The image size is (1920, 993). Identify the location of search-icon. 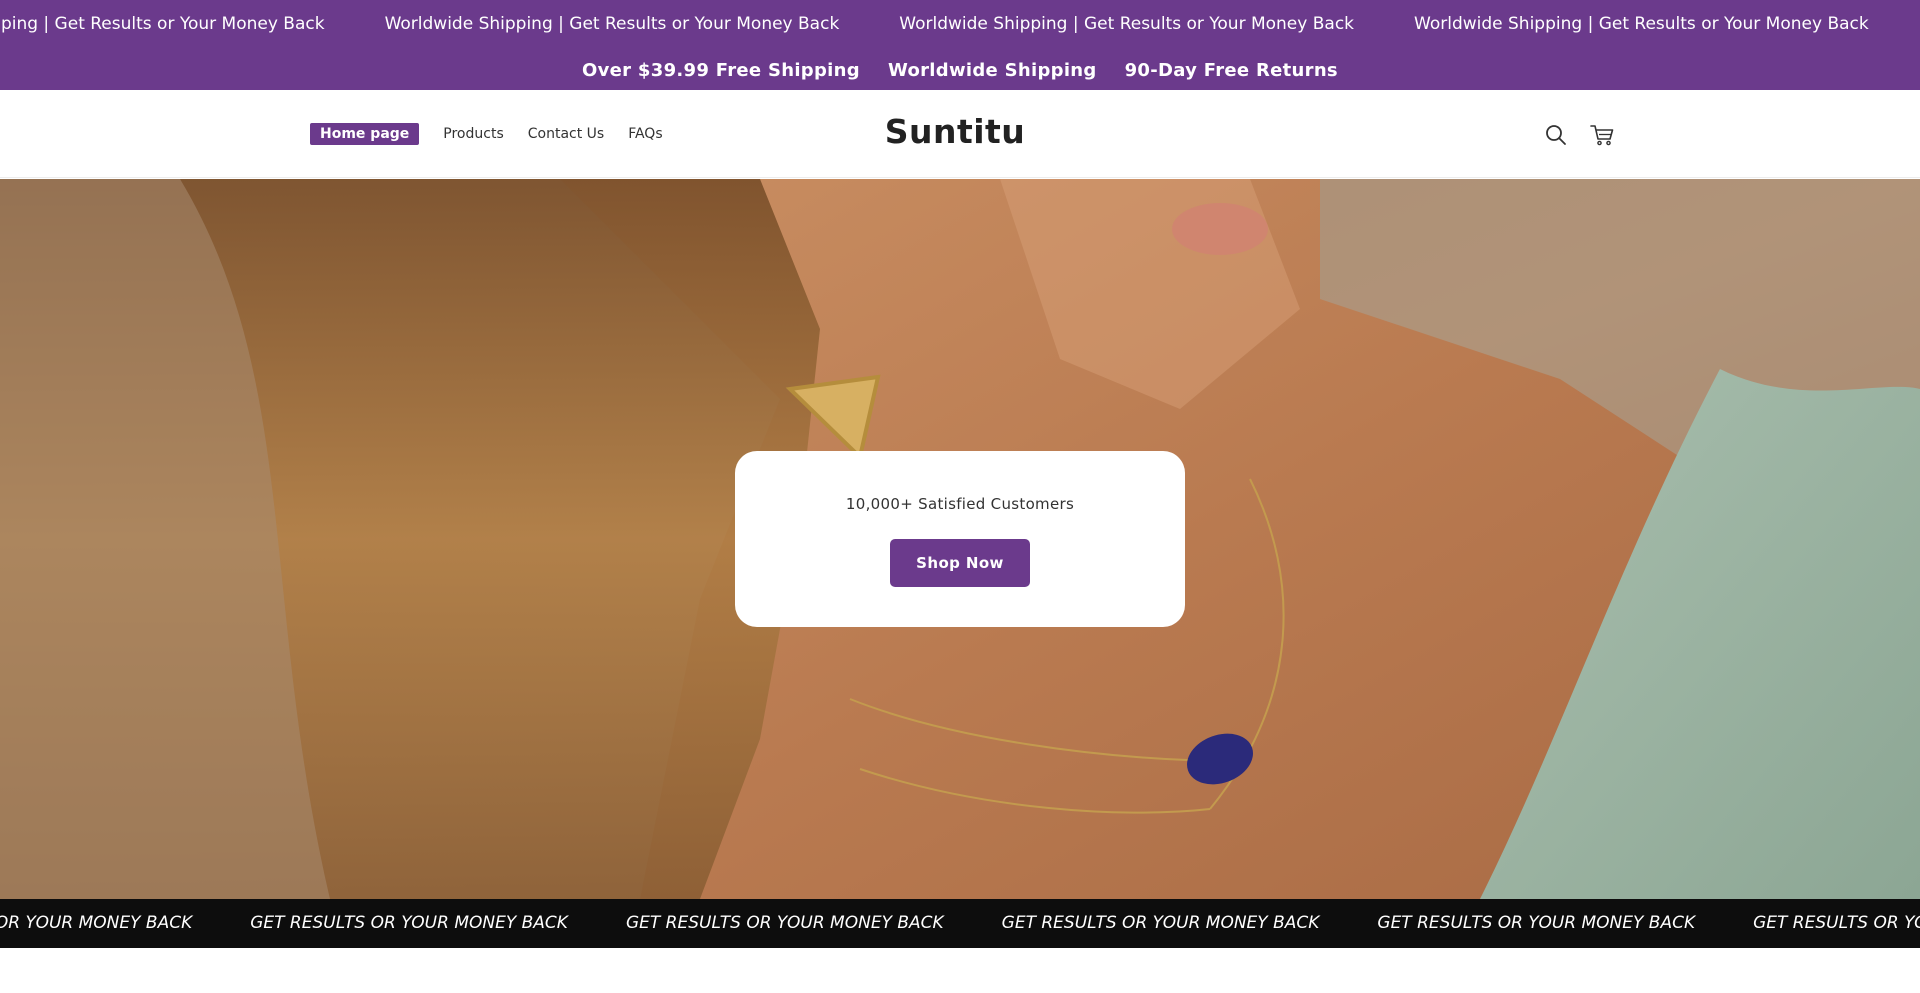
(1556, 135).